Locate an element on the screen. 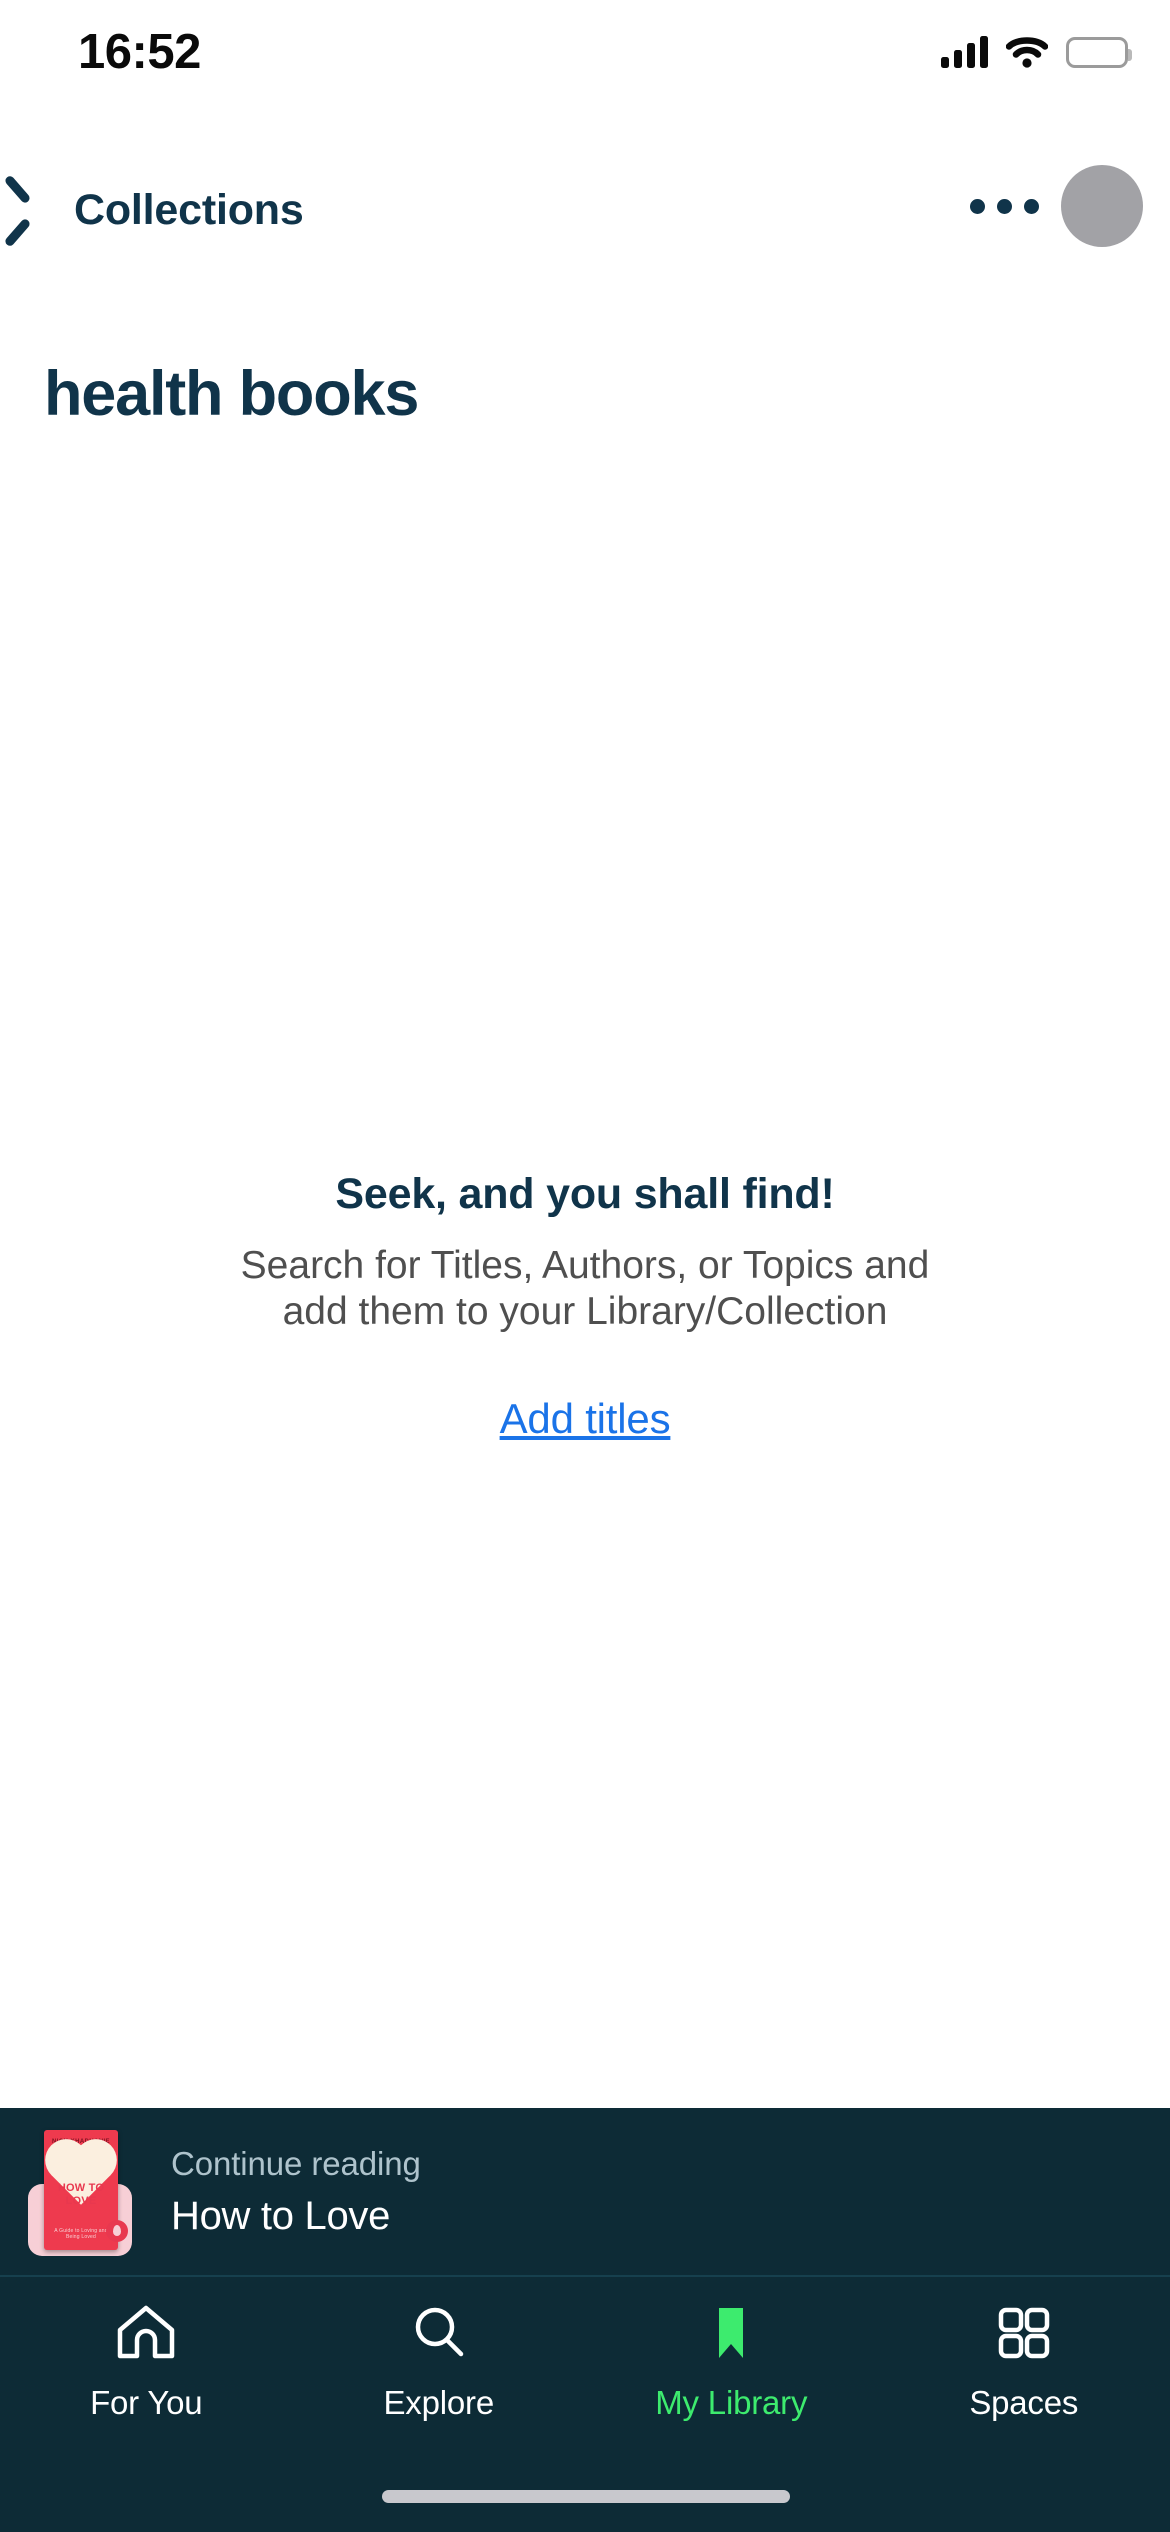  battery-icon is located at coordinates (1099, 52).